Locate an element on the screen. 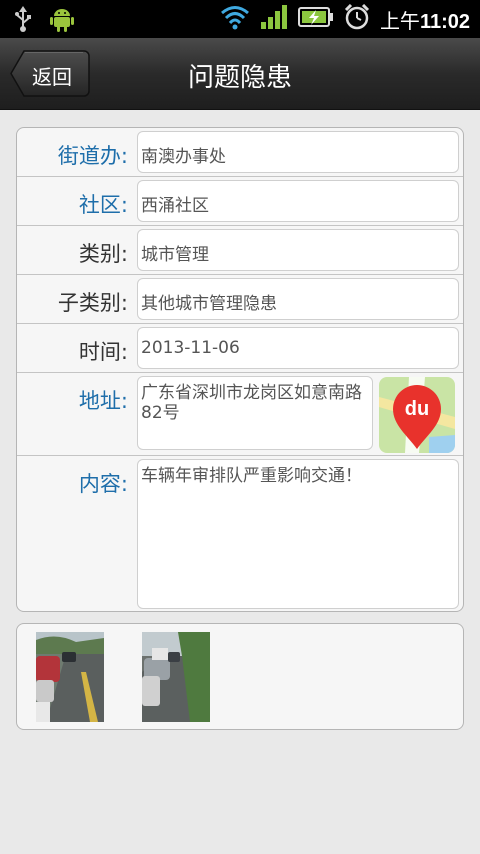 This screenshot has width=480, height=854. alarm-clock-icon is located at coordinates (357, 18).